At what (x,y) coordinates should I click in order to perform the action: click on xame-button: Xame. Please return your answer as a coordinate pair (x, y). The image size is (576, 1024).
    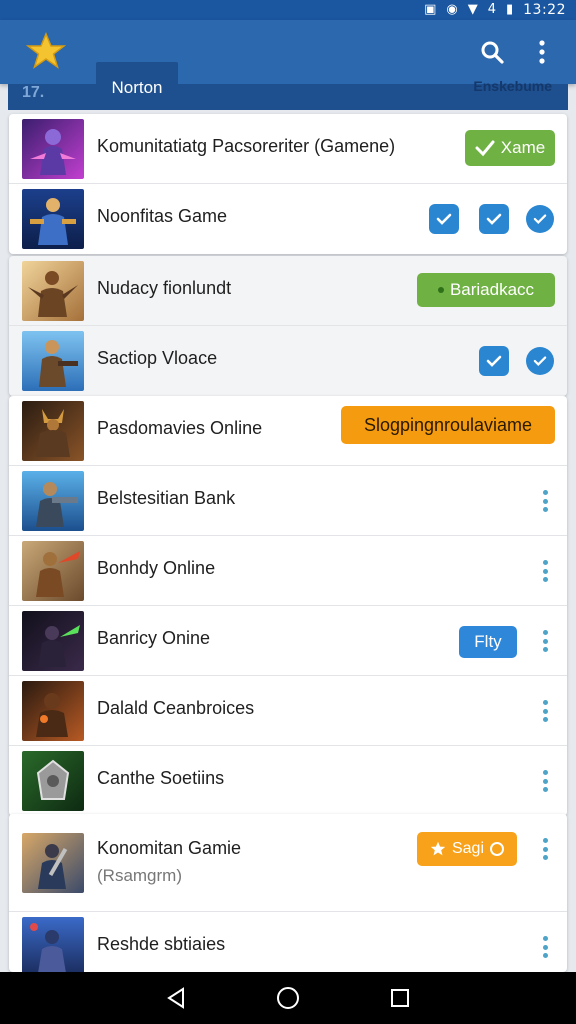
    Looking at the image, I should click on (510, 148).